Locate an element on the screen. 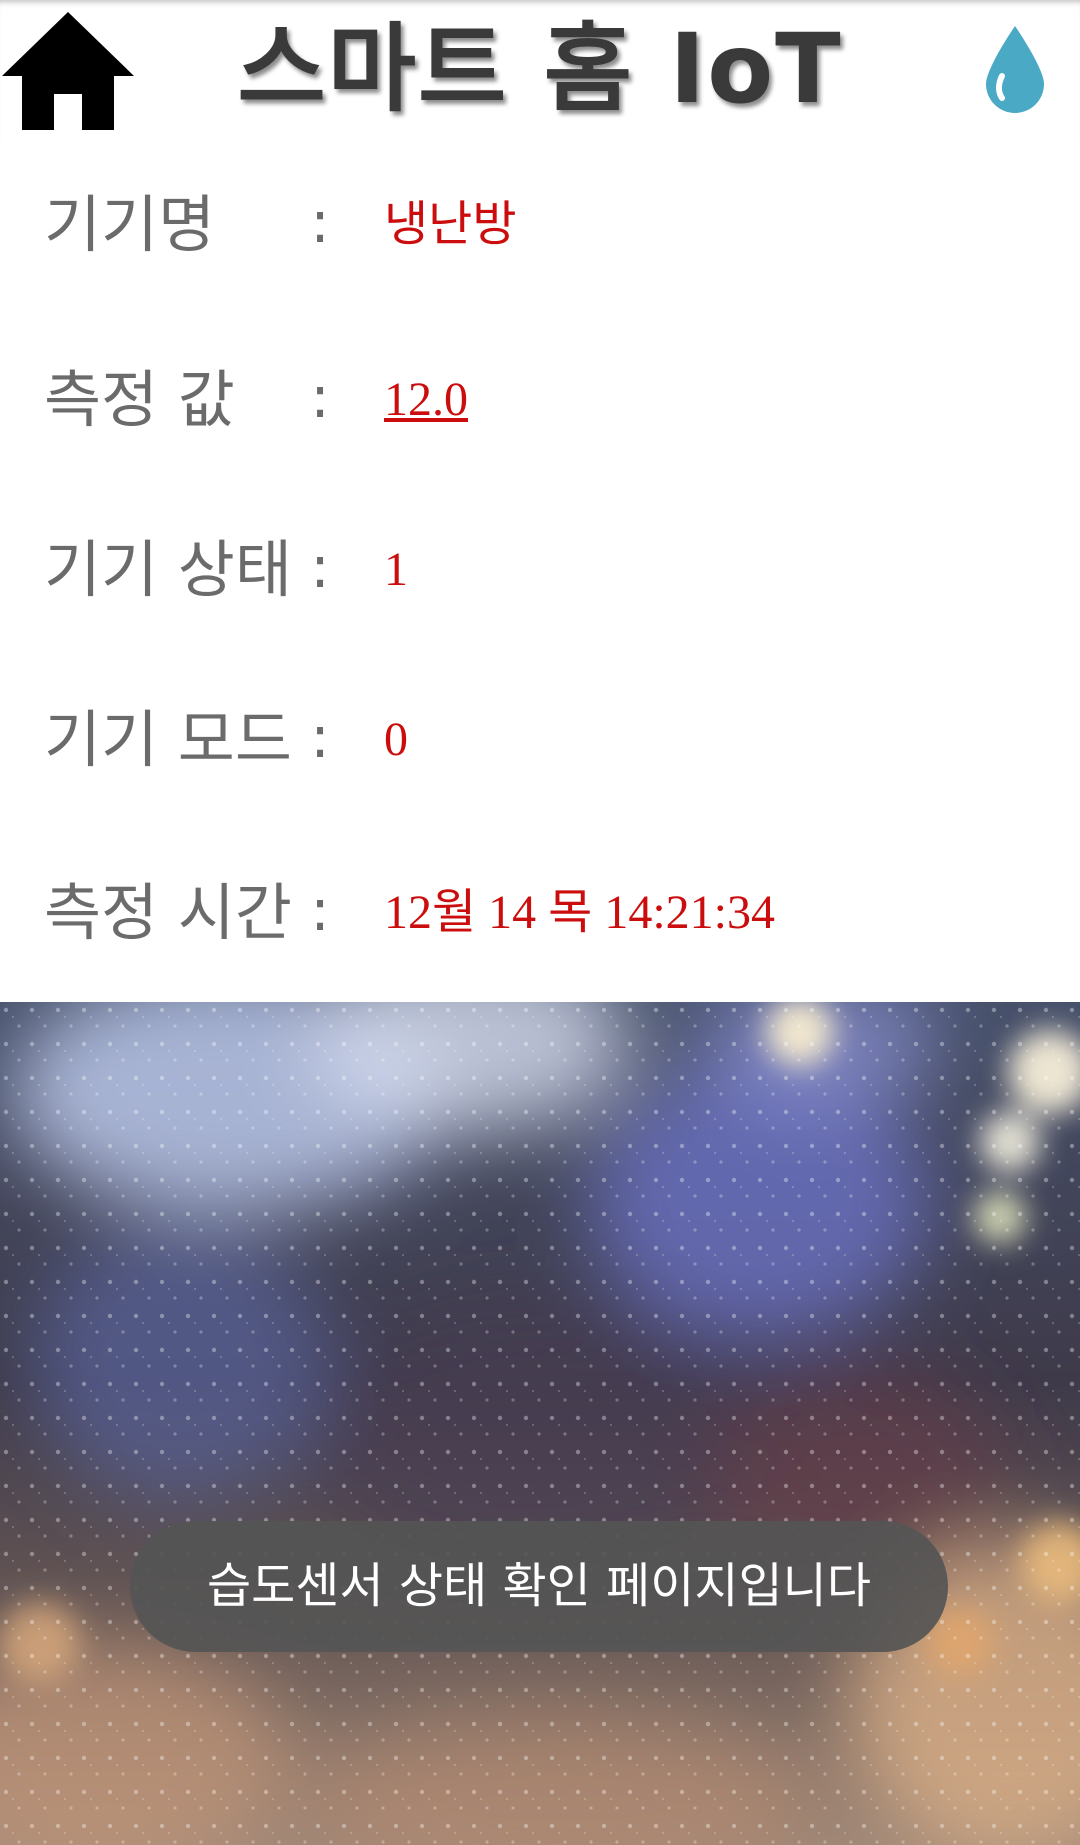  device-name-value: 냉난방 is located at coordinates (450, 224).